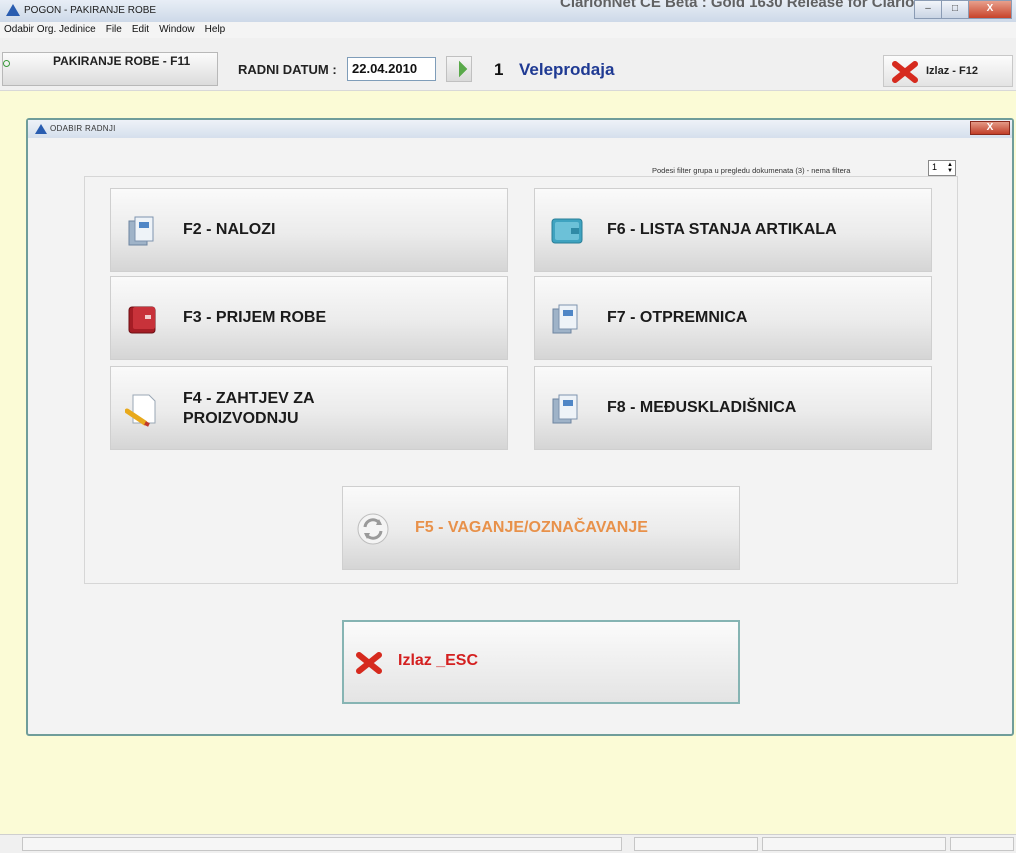 This screenshot has width=1016, height=853. What do you see at coordinates (990, 9) in the screenshot?
I see `close-window-button: X` at bounding box center [990, 9].